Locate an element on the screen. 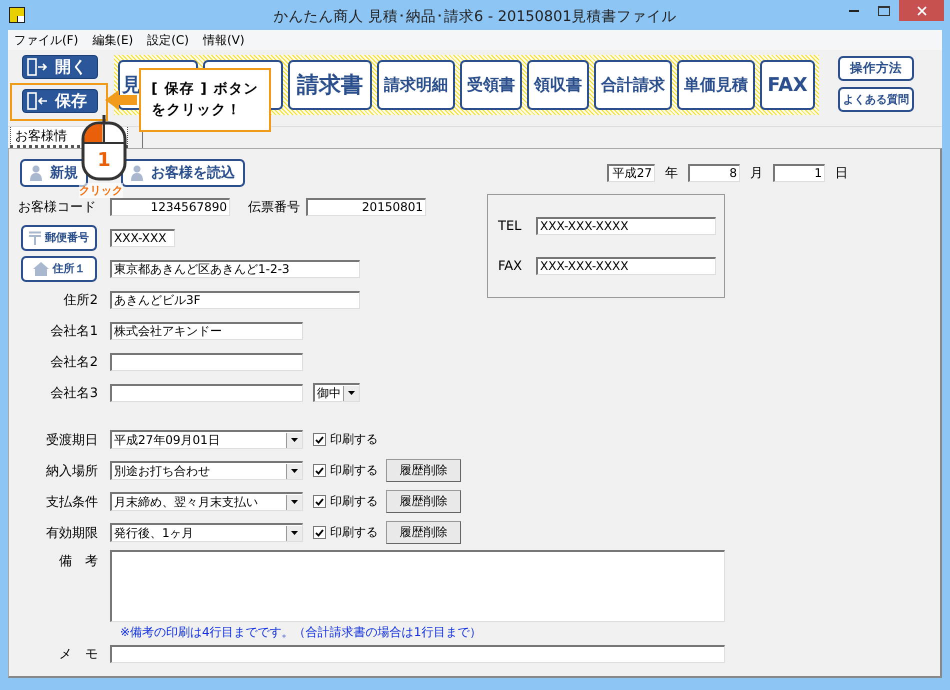 Image resolution: width=950 pixels, height=690 pixels. menu-item: 設定(C) is located at coordinates (168, 40).